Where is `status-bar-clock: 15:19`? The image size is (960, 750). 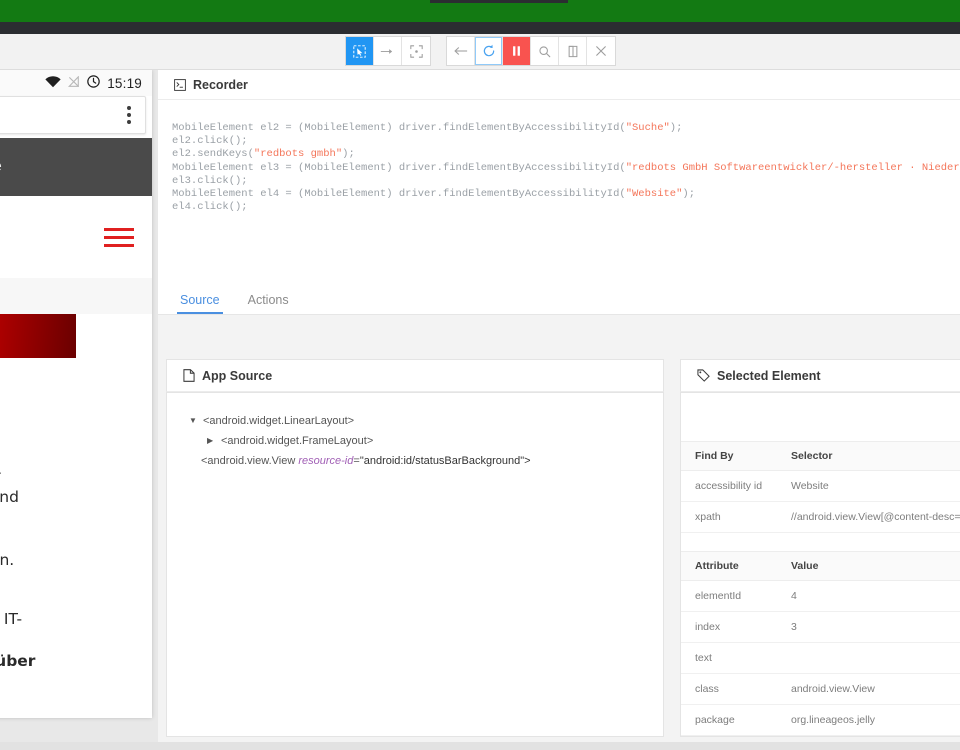
status-bar-clock: 15:19 is located at coordinates (124, 83).